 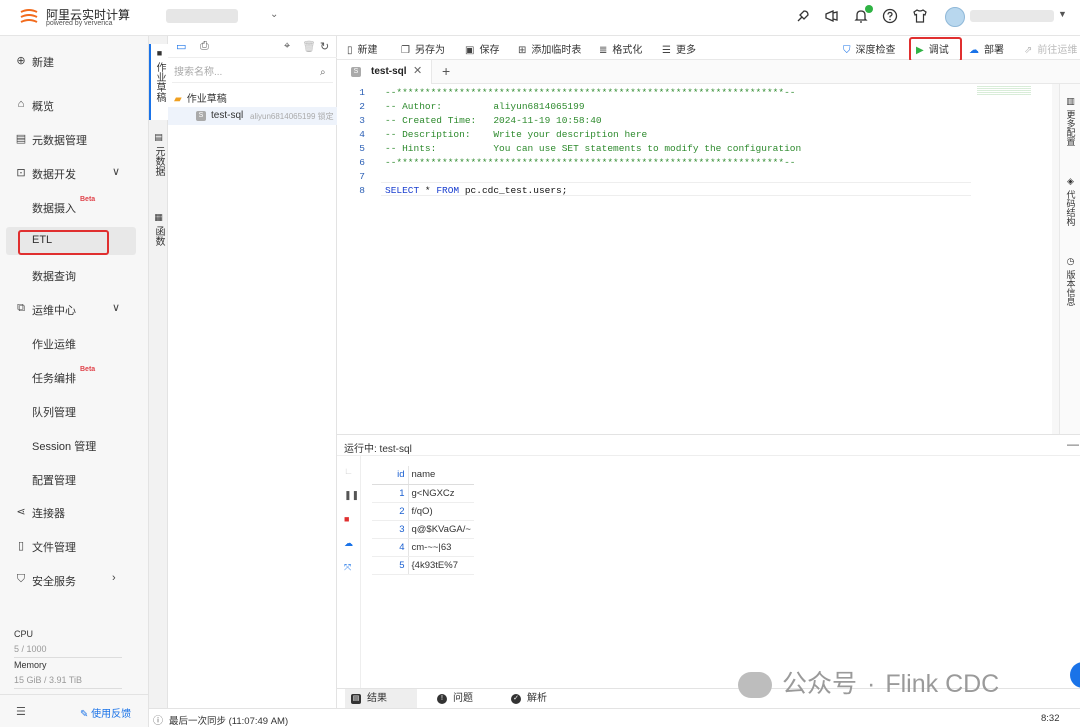 What do you see at coordinates (74, 377) in the screenshot?
I see `sidebar-item-task-orchestration: 任务编排 Beta` at bounding box center [74, 377].